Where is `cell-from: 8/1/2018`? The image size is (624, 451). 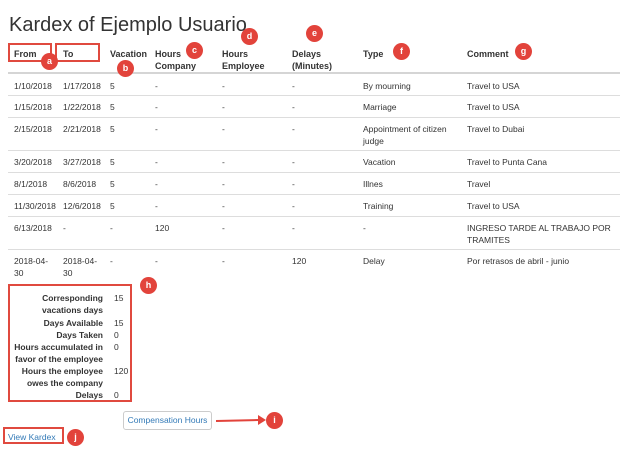
cell-from: 8/1/2018 is located at coordinates (31, 184).